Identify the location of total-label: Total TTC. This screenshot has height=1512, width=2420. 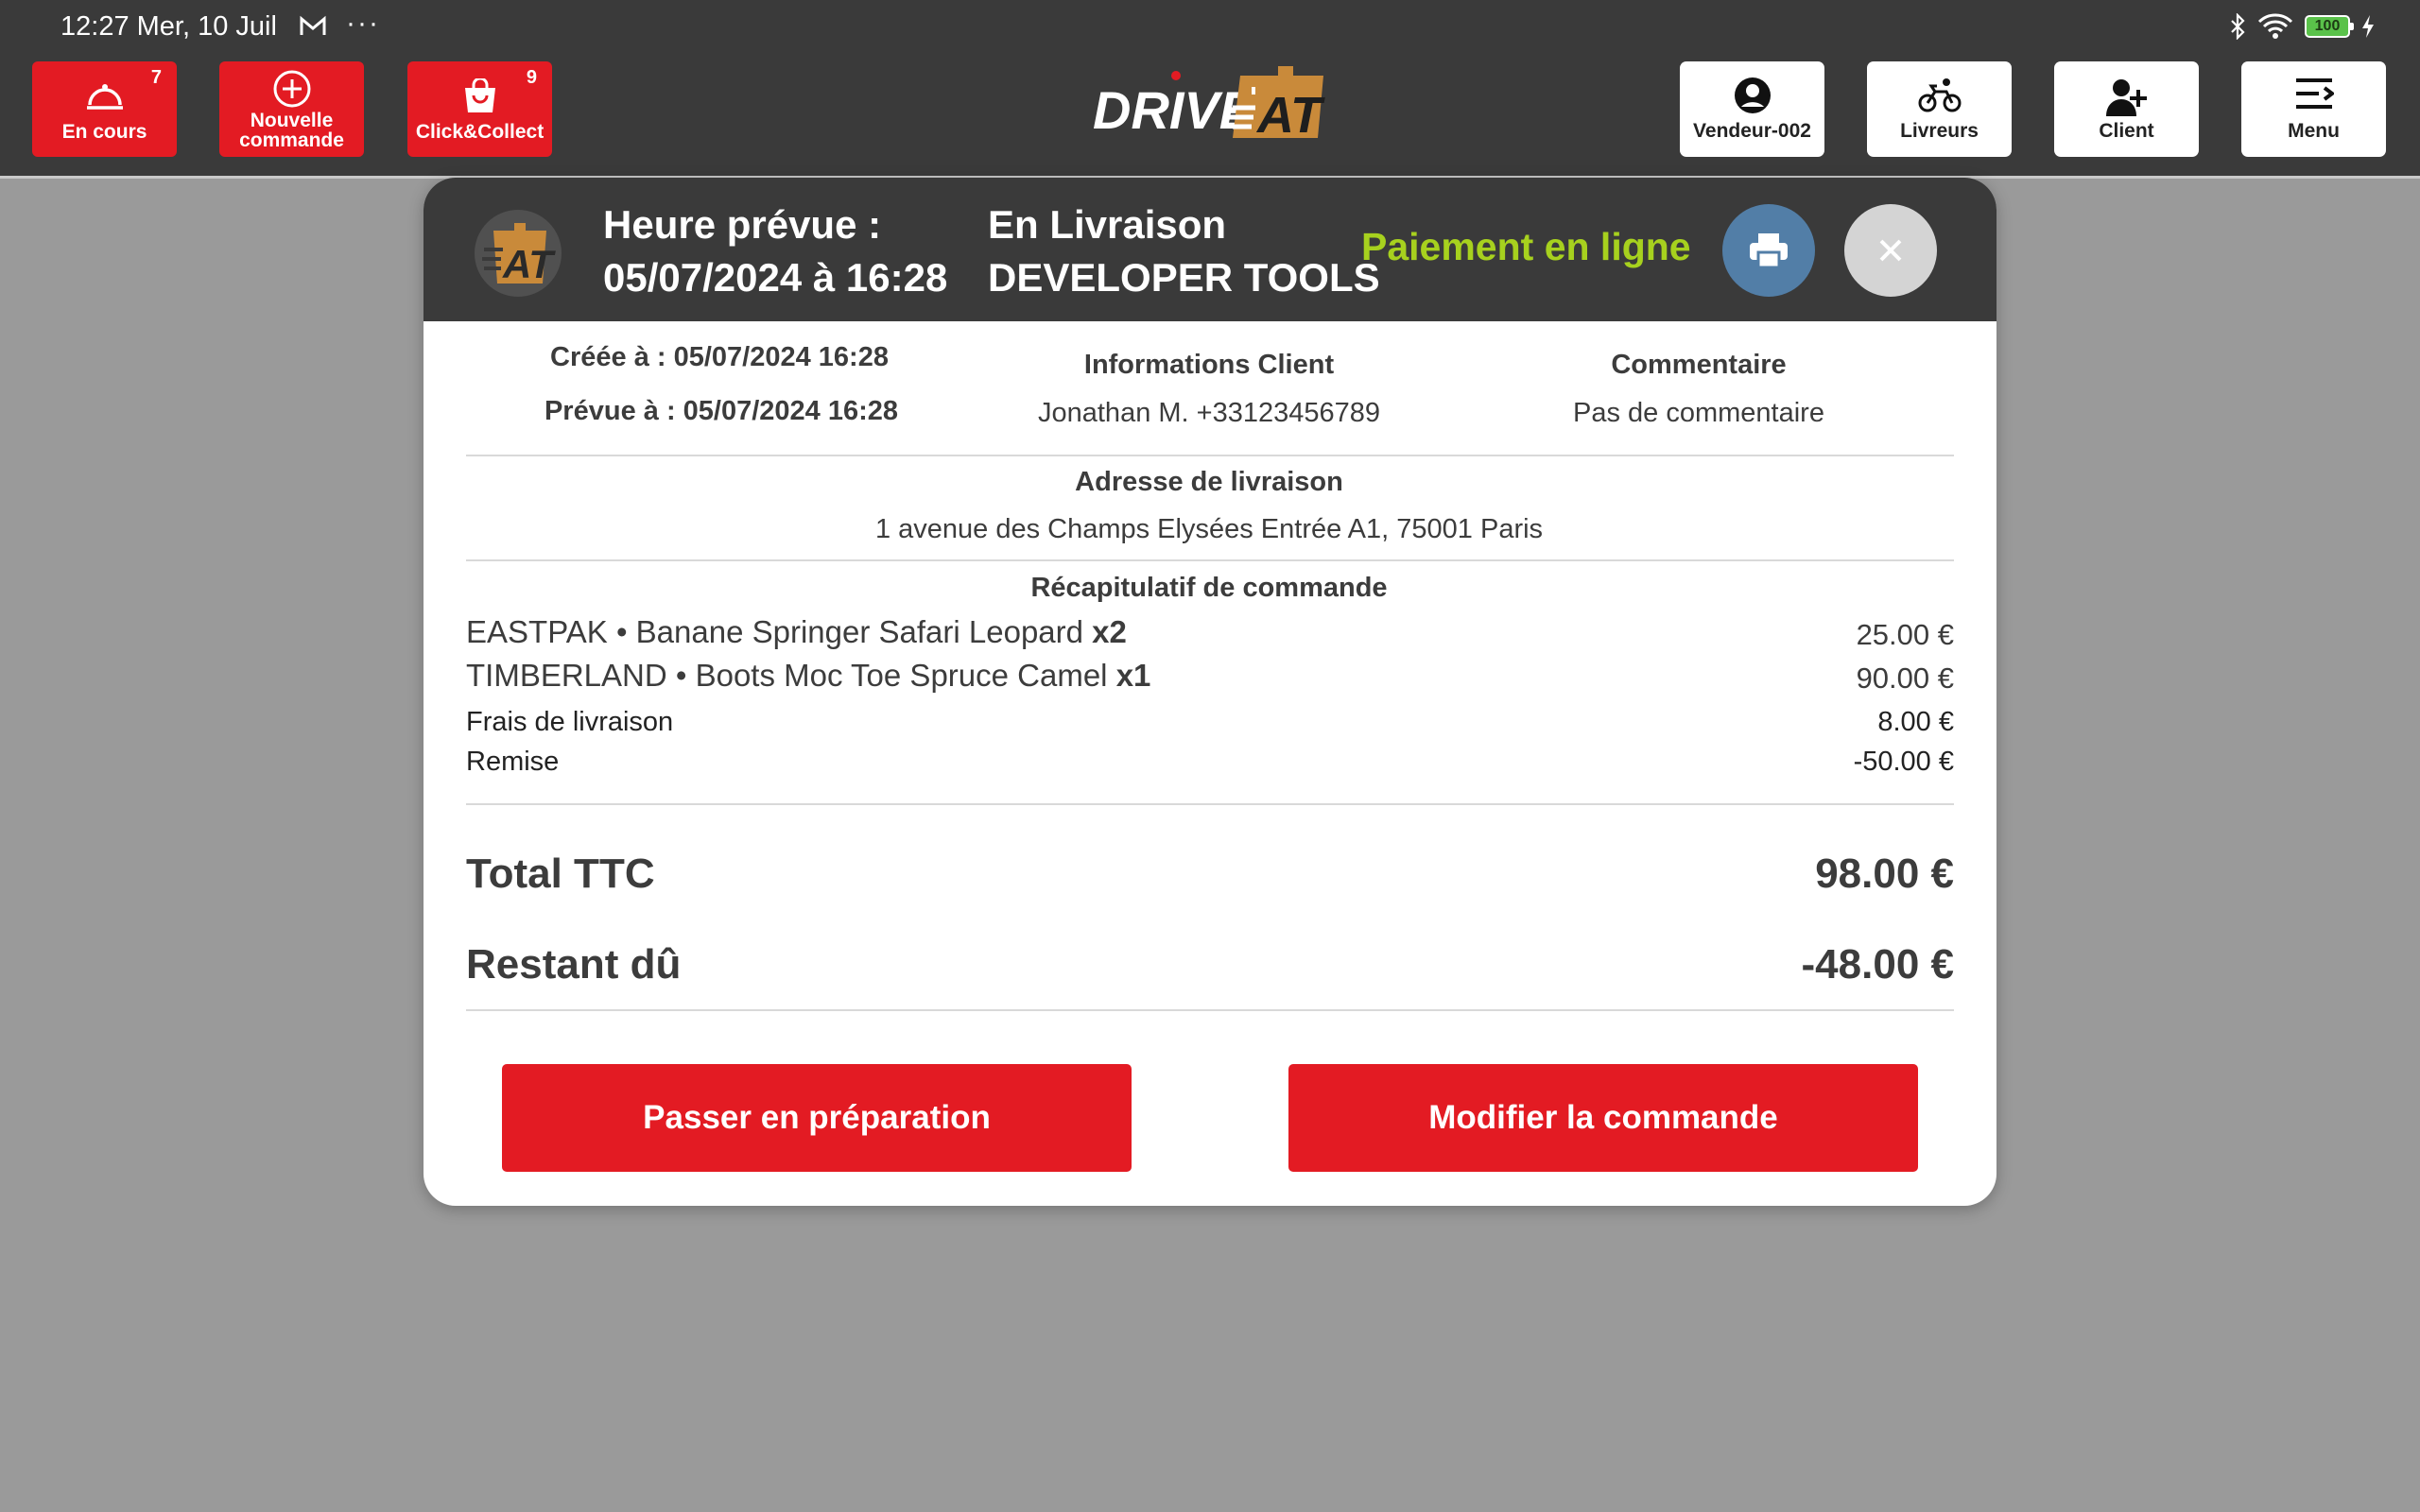
(560, 873).